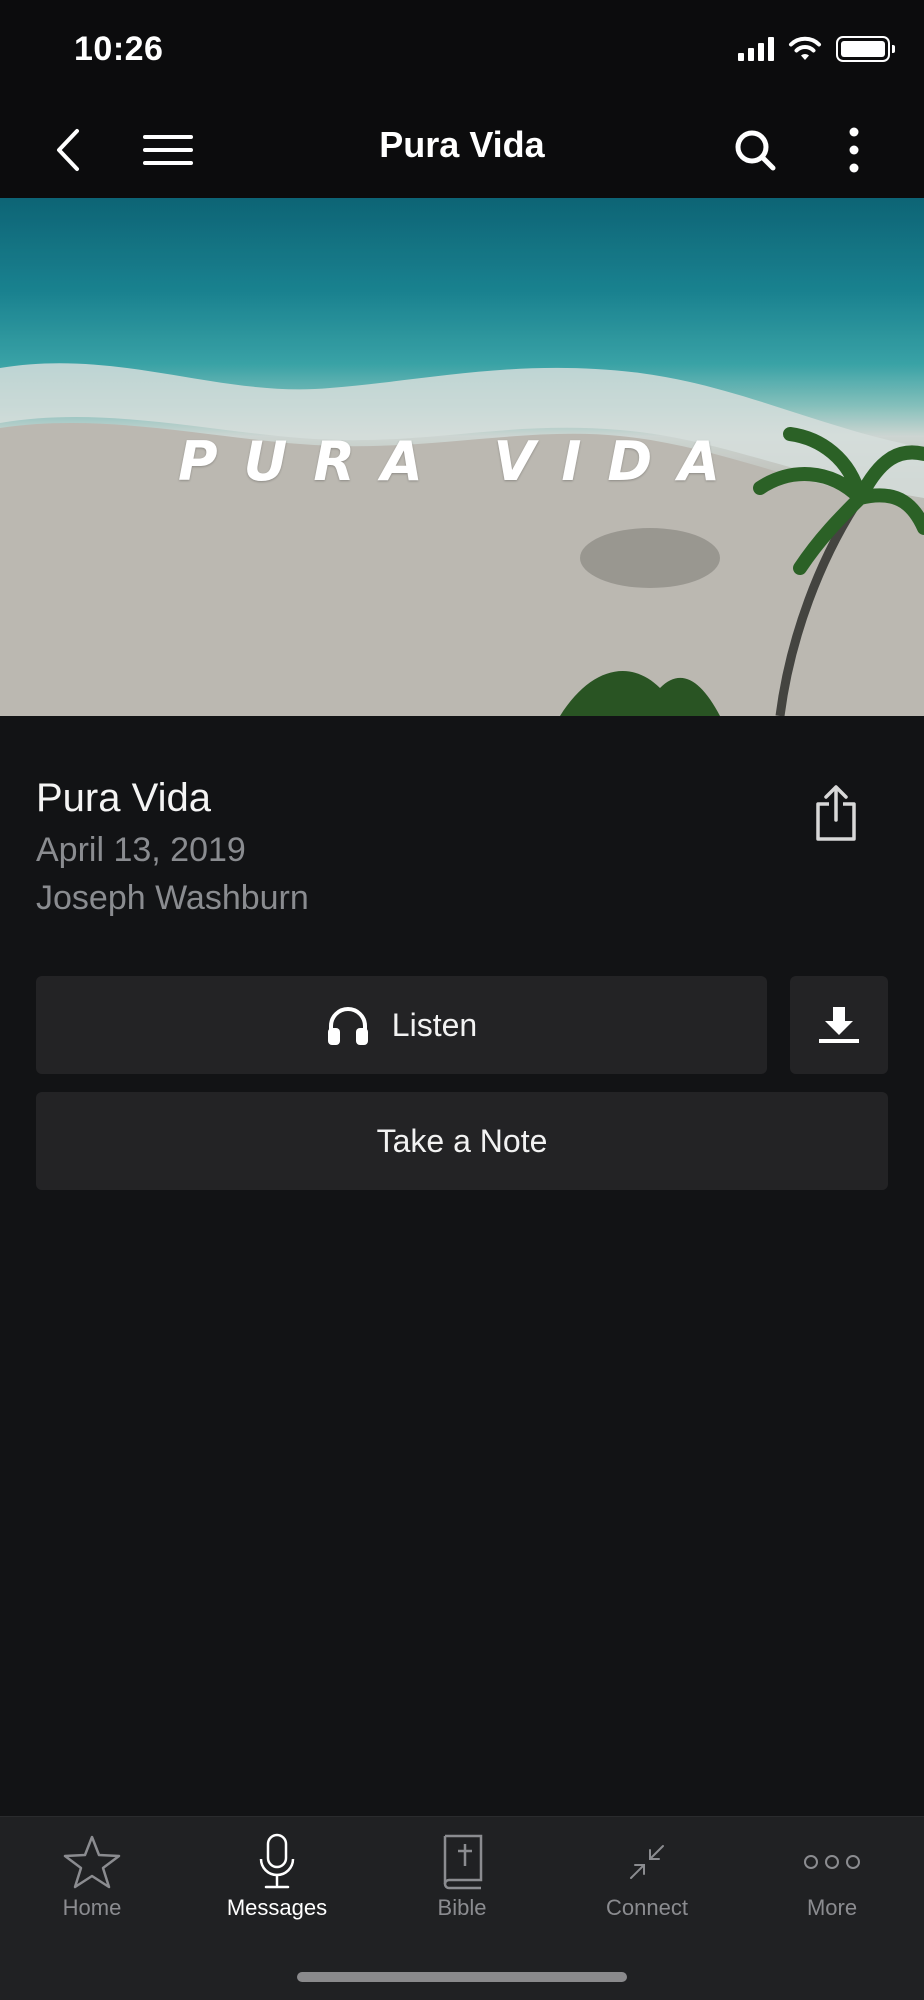 This screenshot has height=2000, width=924. I want to click on more-options-button, so click(854, 150).